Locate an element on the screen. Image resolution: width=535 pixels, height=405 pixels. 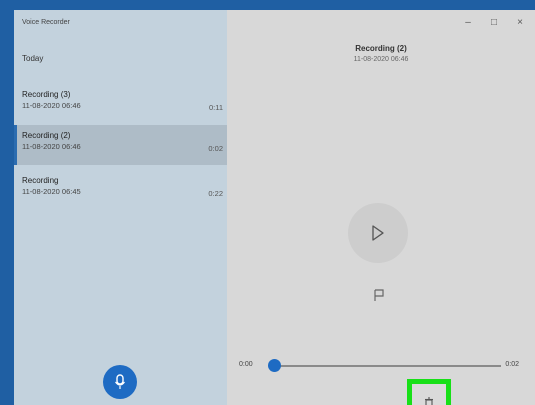
time-current: 0:00 is located at coordinates (246, 364).